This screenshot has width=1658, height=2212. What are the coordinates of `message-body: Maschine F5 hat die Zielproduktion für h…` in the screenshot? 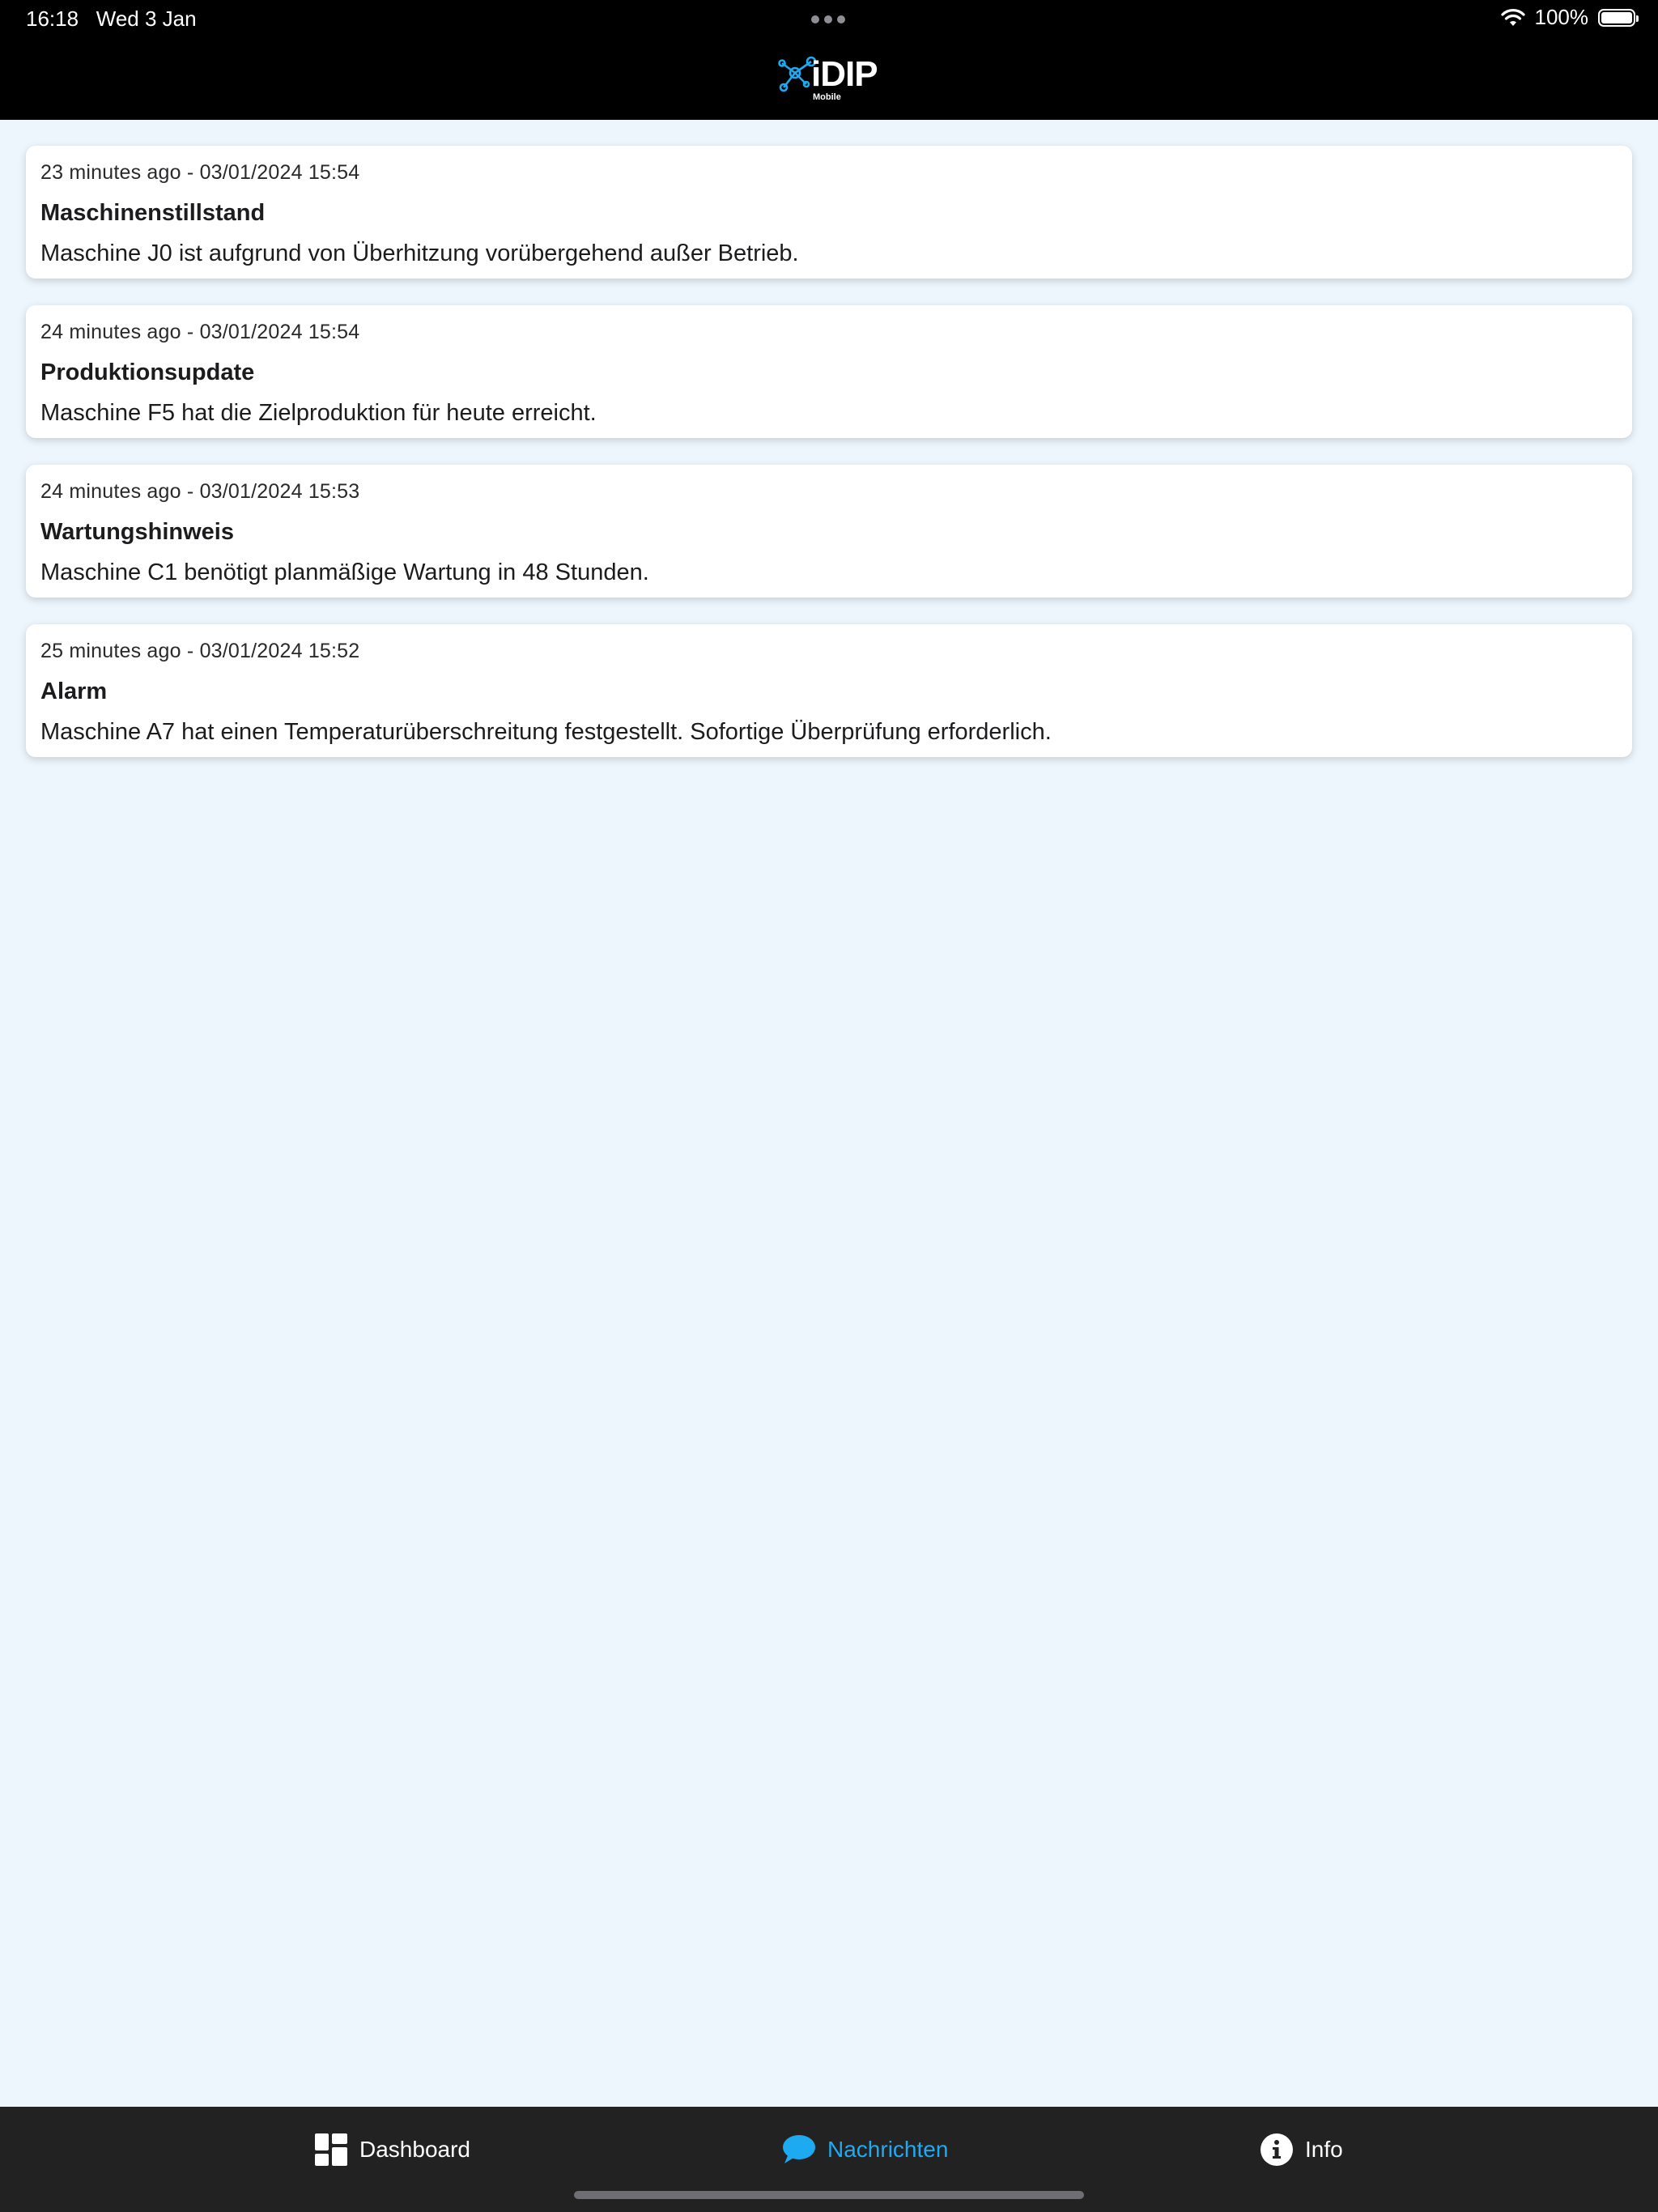 It's located at (318, 413).